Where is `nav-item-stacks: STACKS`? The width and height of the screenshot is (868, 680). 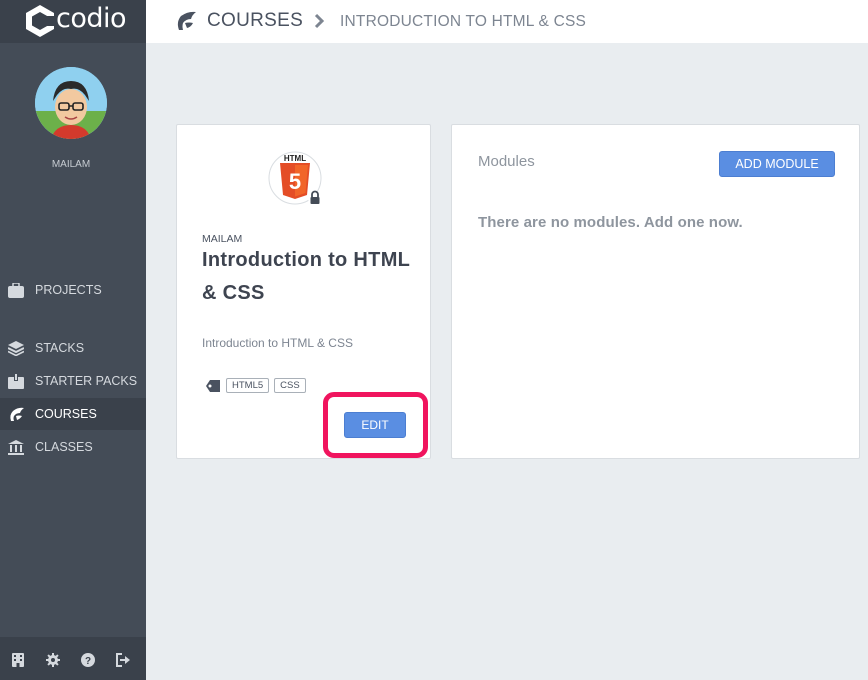 nav-item-stacks: STACKS is located at coordinates (73, 348).